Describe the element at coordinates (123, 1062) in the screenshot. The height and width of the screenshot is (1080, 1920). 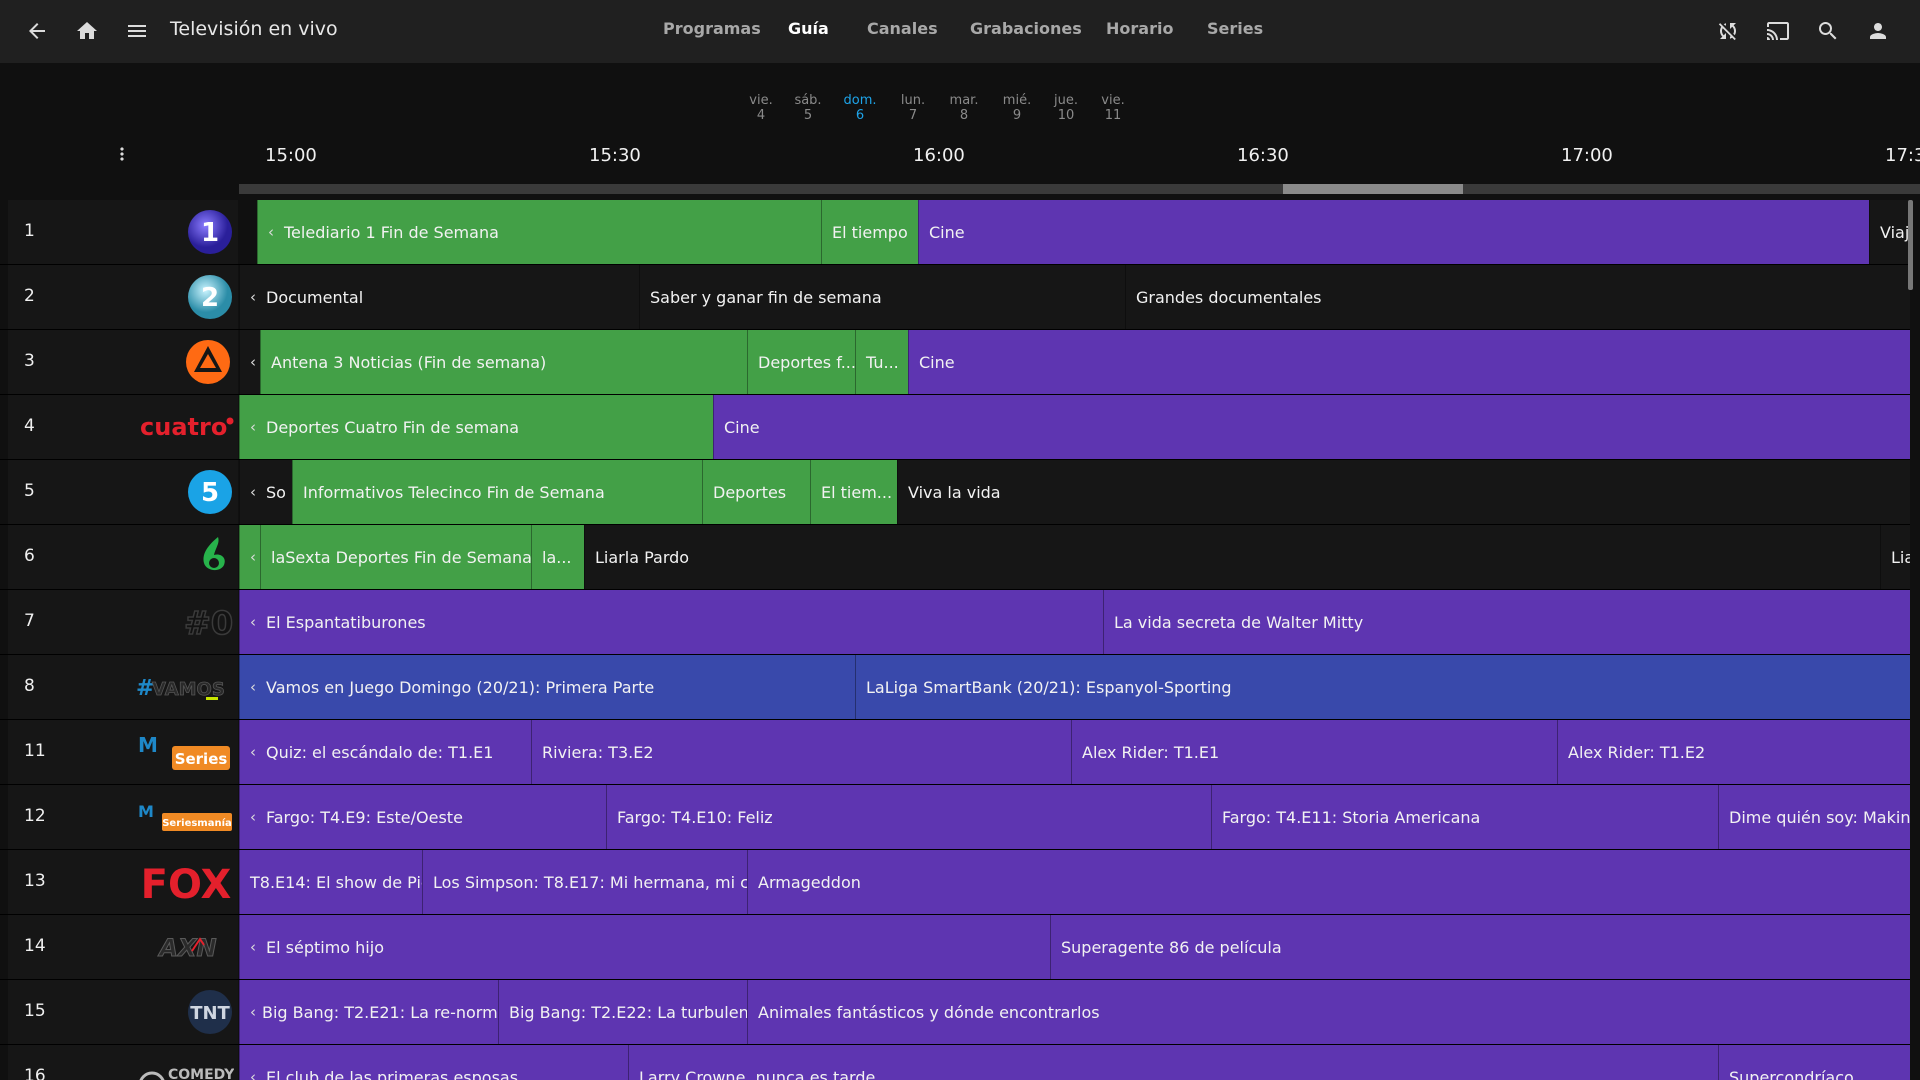
I see `channel-cell: 16 COMEDY` at that location.